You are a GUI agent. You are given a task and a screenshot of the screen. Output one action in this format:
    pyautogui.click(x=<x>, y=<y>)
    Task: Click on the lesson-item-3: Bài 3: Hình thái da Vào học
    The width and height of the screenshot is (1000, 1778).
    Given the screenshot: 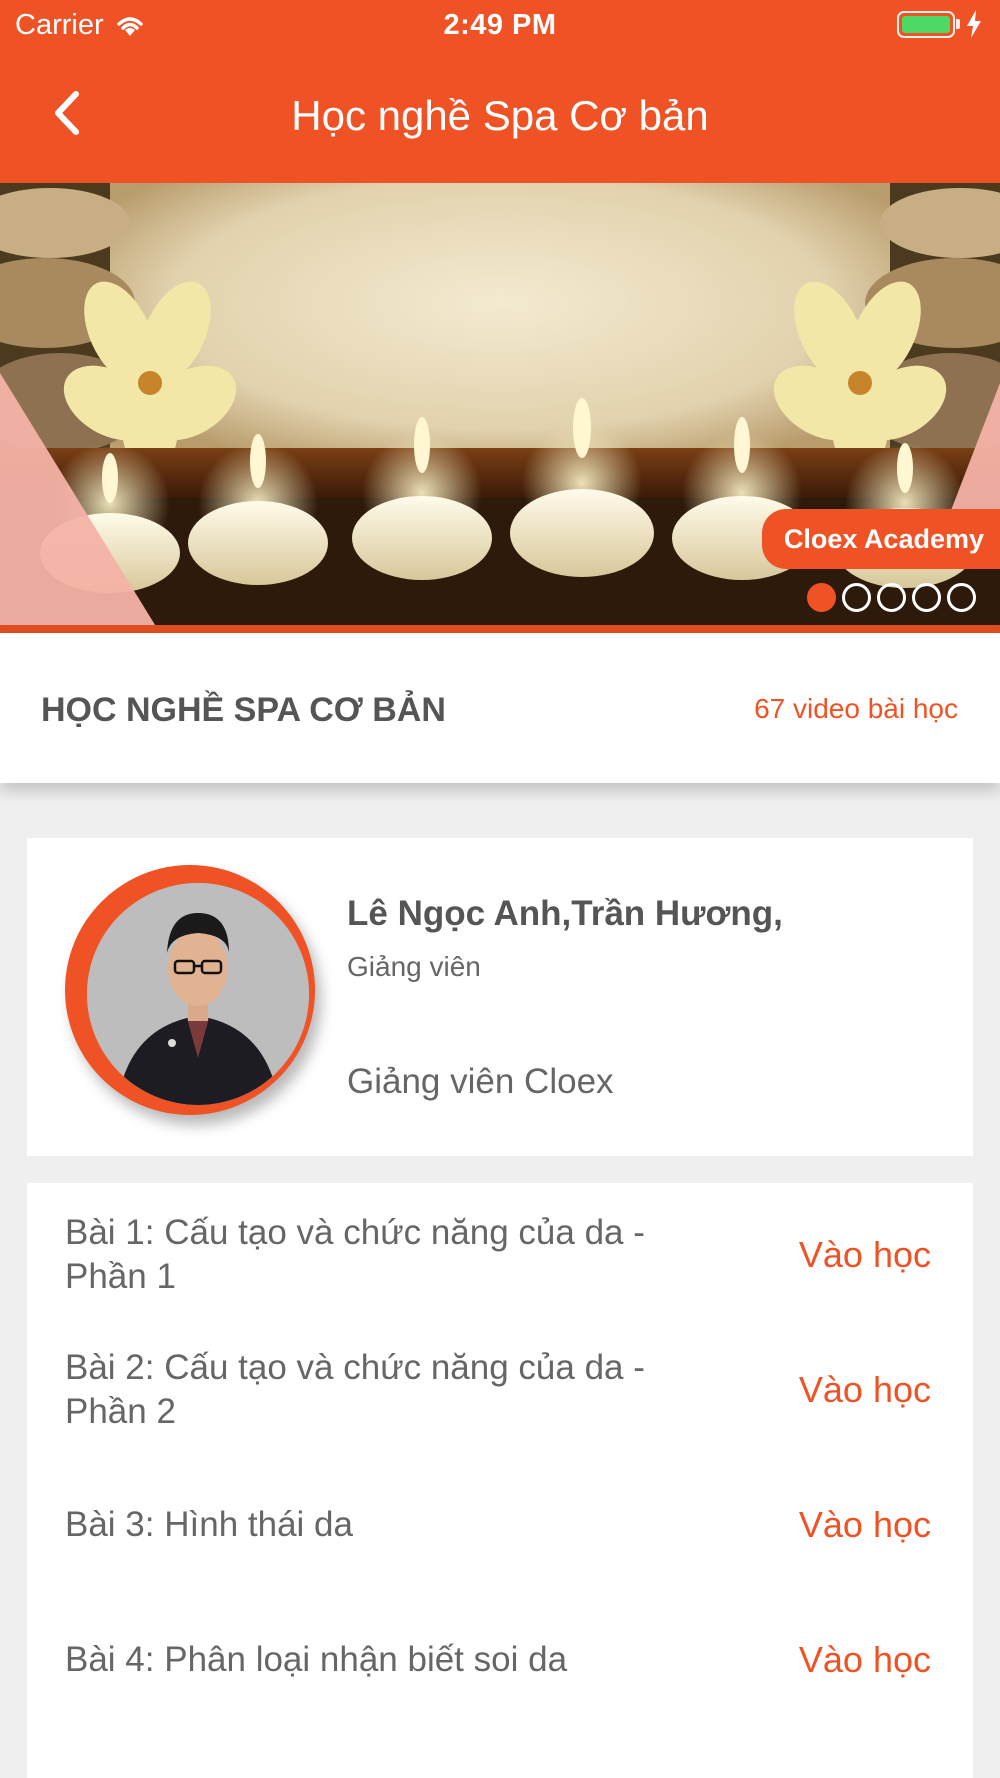 What is the action you would take?
    pyautogui.click(x=505, y=1525)
    